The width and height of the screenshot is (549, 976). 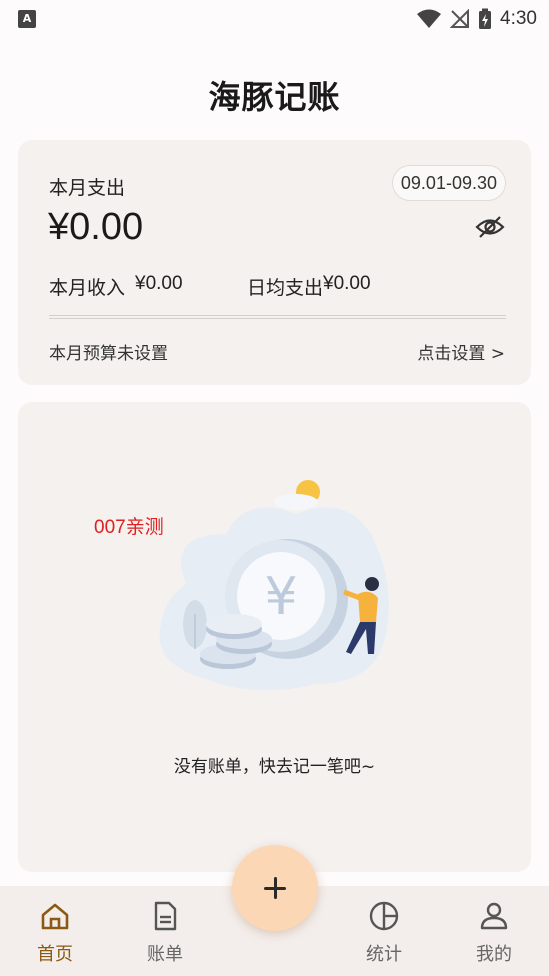 I want to click on daily-average-label: 日均支出, so click(x=285, y=288).